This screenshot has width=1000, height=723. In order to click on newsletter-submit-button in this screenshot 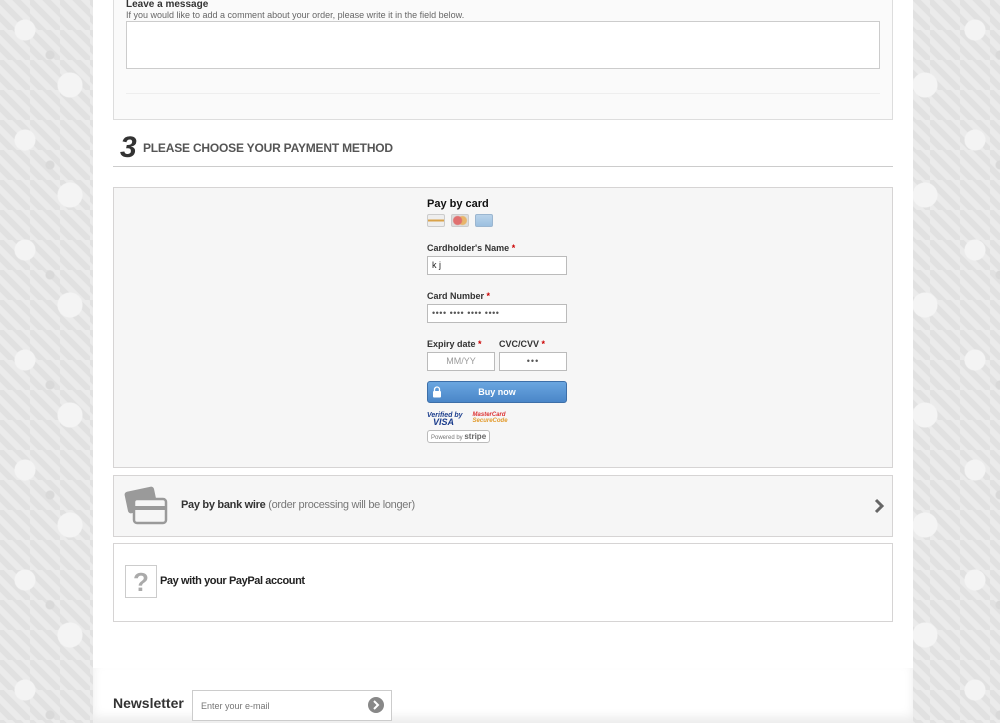, I will do `click(376, 705)`.